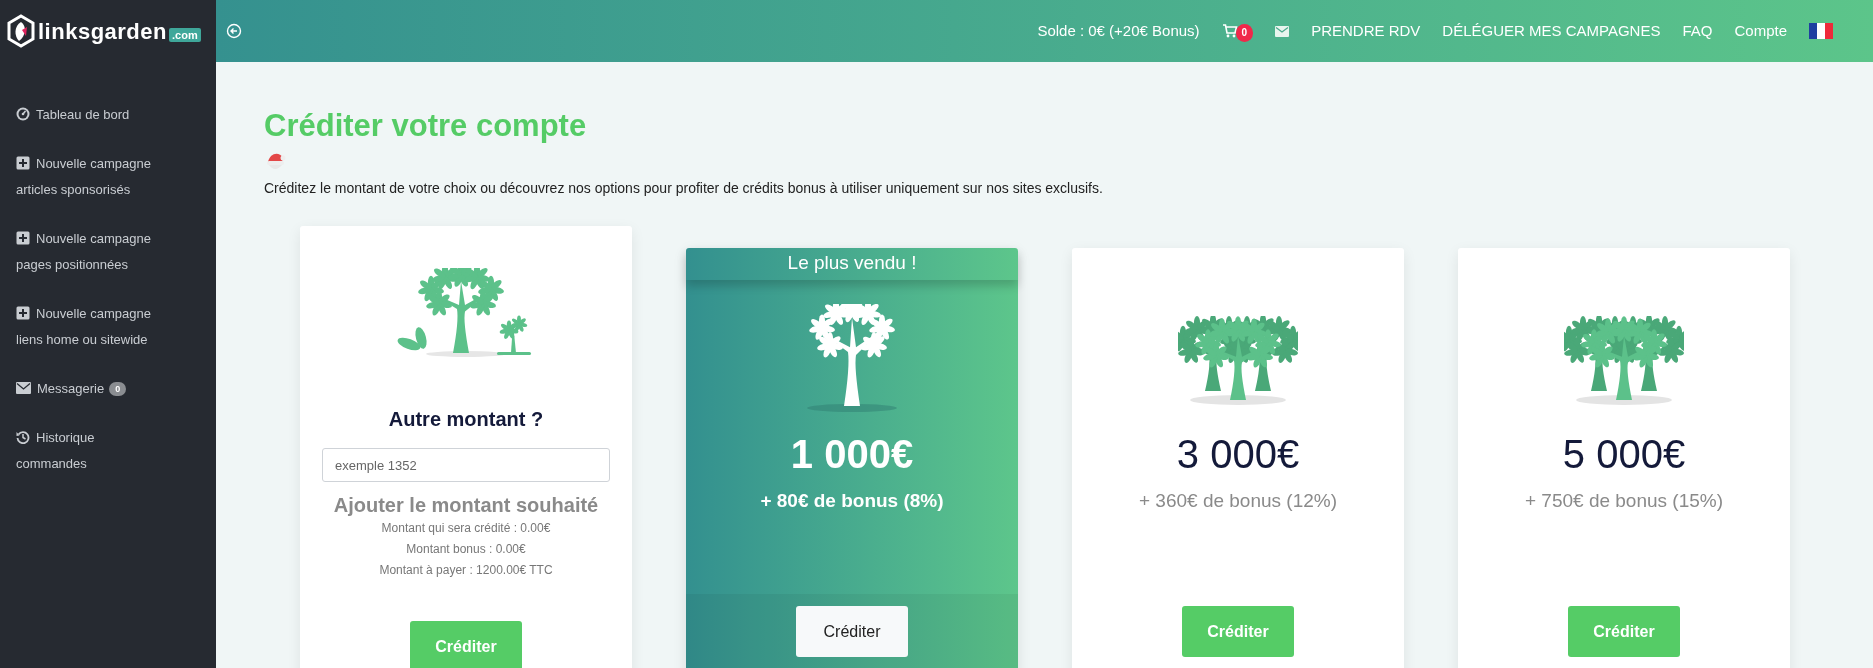 The height and width of the screenshot is (668, 1873). What do you see at coordinates (683, 188) in the screenshot?
I see `page-subtitle: Créditez le montant de votre choix ou découvrez nos options pour profiter de crédits bonus à utiliser uniquement sur nos sites exclusifs.` at bounding box center [683, 188].